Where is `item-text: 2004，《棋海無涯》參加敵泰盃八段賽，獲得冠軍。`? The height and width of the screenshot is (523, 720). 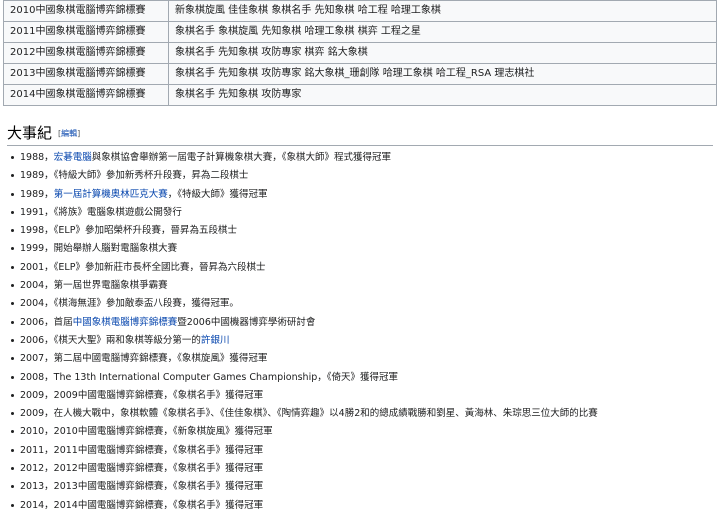 item-text: 2004，《棋海無涯》參加敵泰盃八段賽，獲得冠軍。 is located at coordinates (129, 304).